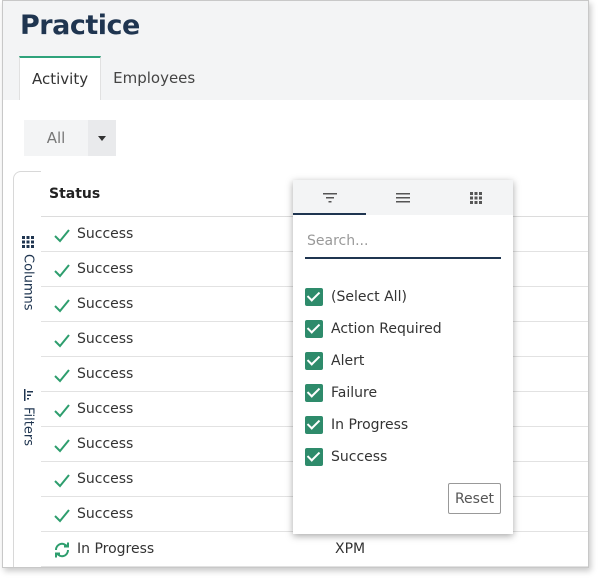 Image resolution: width=599 pixels, height=578 pixels. Describe the element at coordinates (154, 78) in the screenshot. I see `tab-employees: Employees` at that location.